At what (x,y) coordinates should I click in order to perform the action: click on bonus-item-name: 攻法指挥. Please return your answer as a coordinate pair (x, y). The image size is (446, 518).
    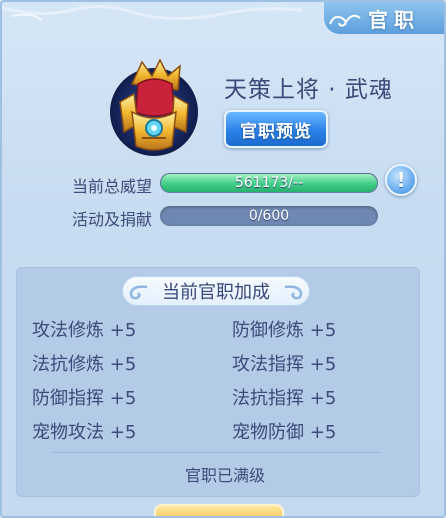
    Looking at the image, I should click on (268, 364).